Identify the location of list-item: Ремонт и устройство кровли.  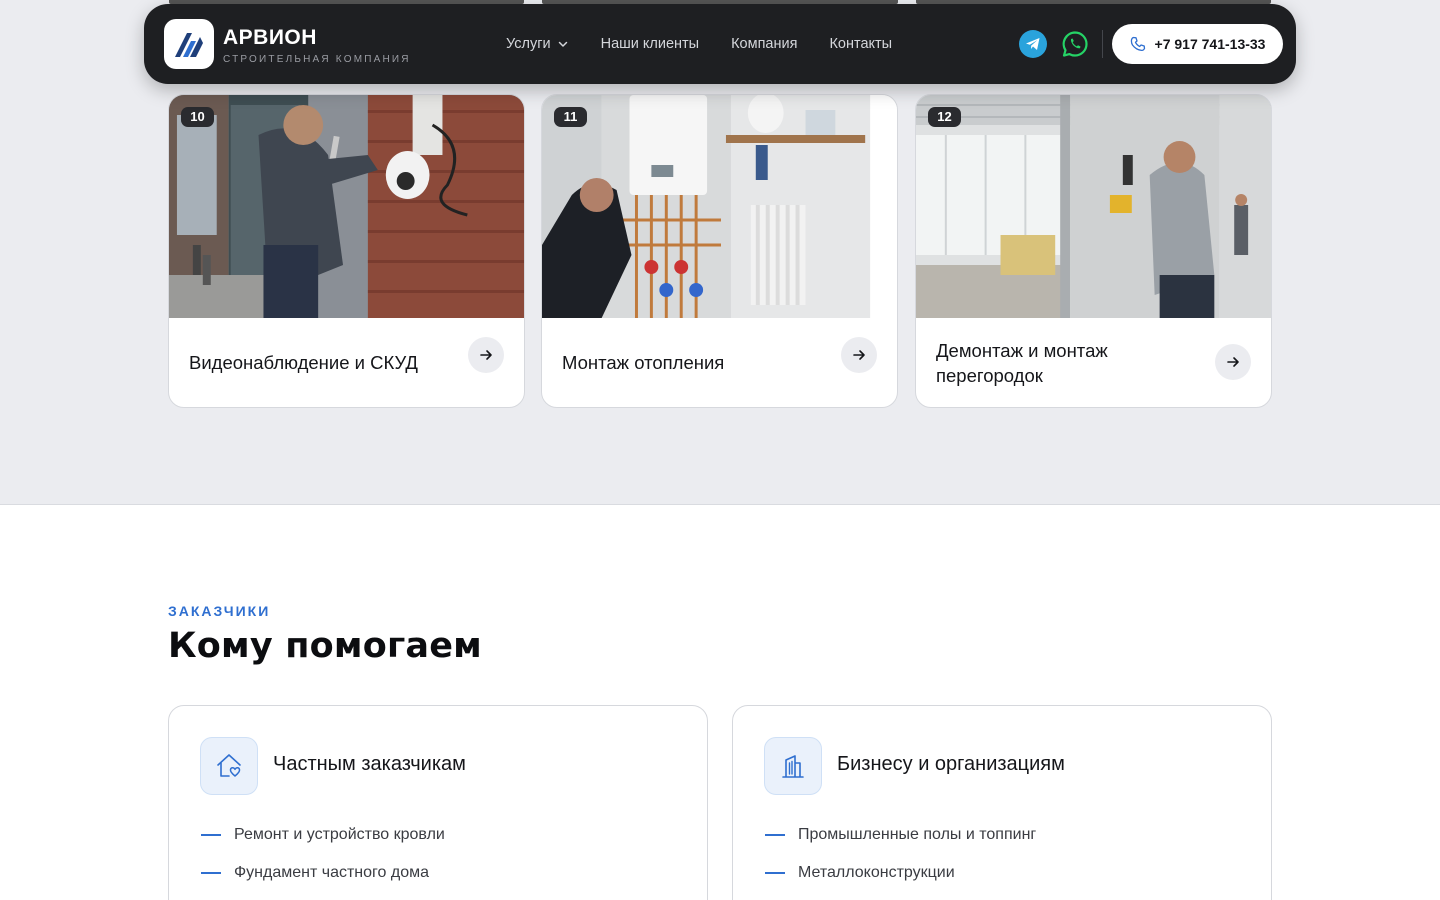
(323, 835).